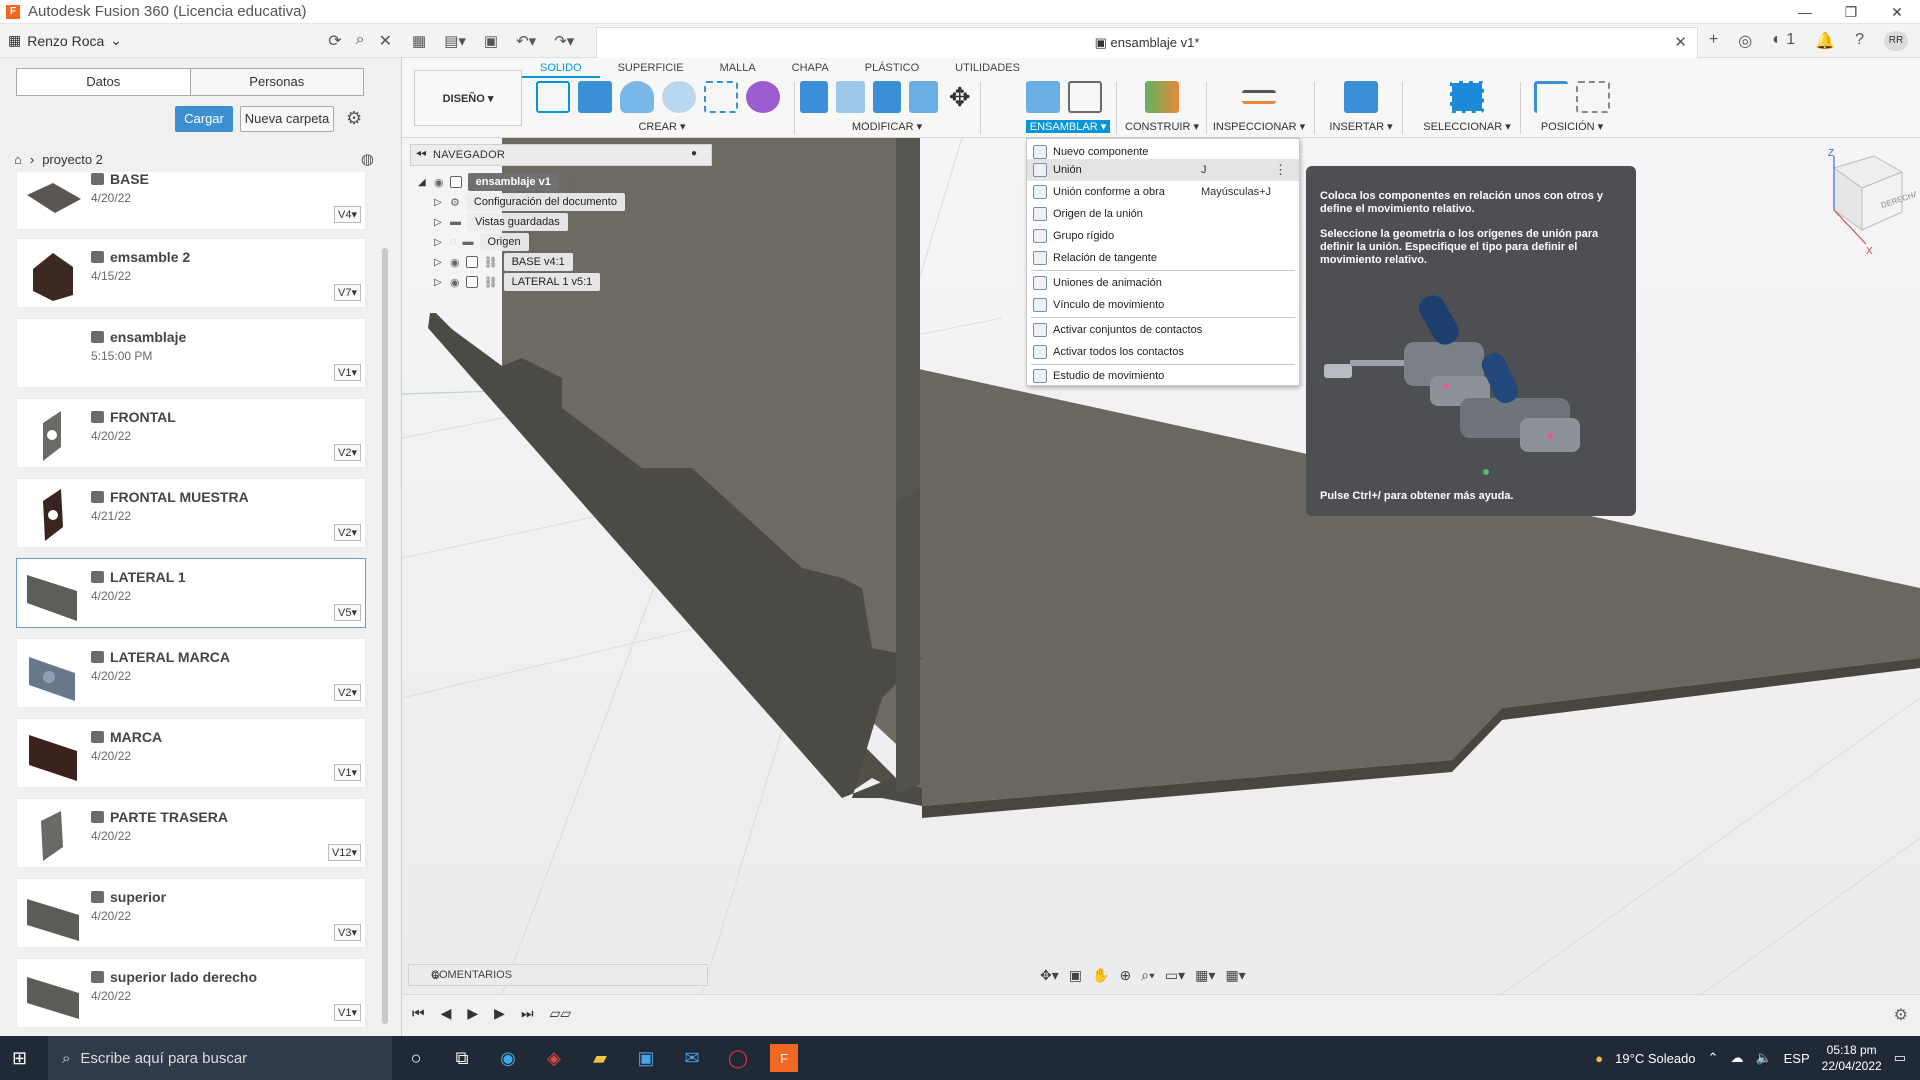  What do you see at coordinates (1572, 126) in the screenshot?
I see `group-label-posicion: POSICIÓN ▾` at bounding box center [1572, 126].